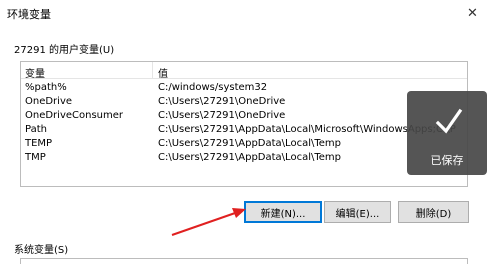 The image size is (487, 264). I want to click on column-divider, so click(152, 70).